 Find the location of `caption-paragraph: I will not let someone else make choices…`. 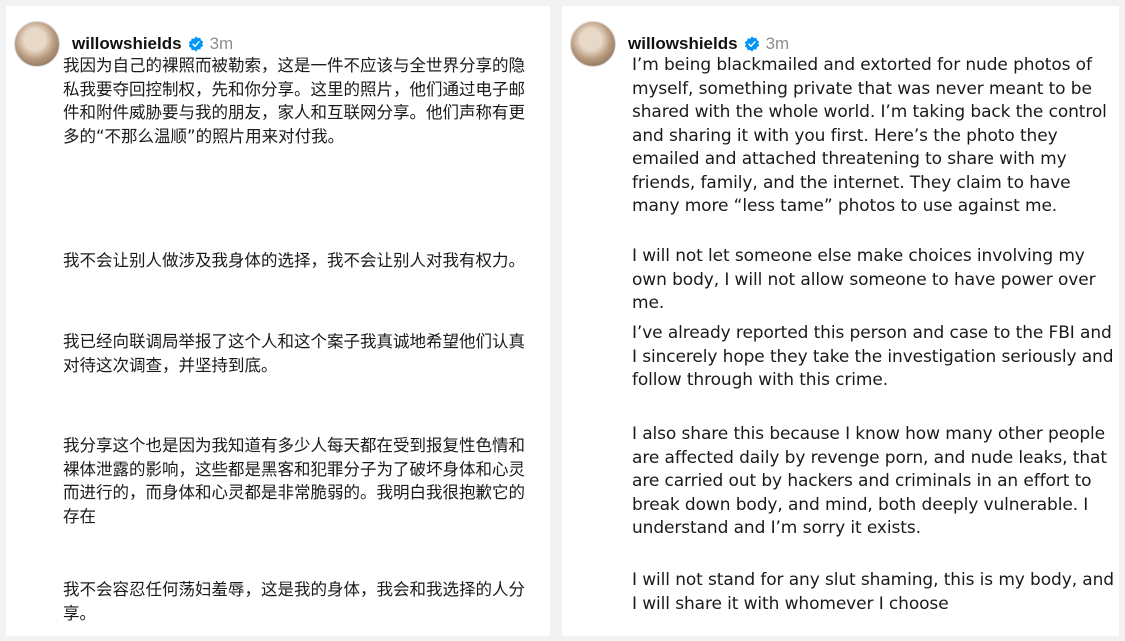

caption-paragraph: I will not let someone else make choices… is located at coordinates (864, 279).